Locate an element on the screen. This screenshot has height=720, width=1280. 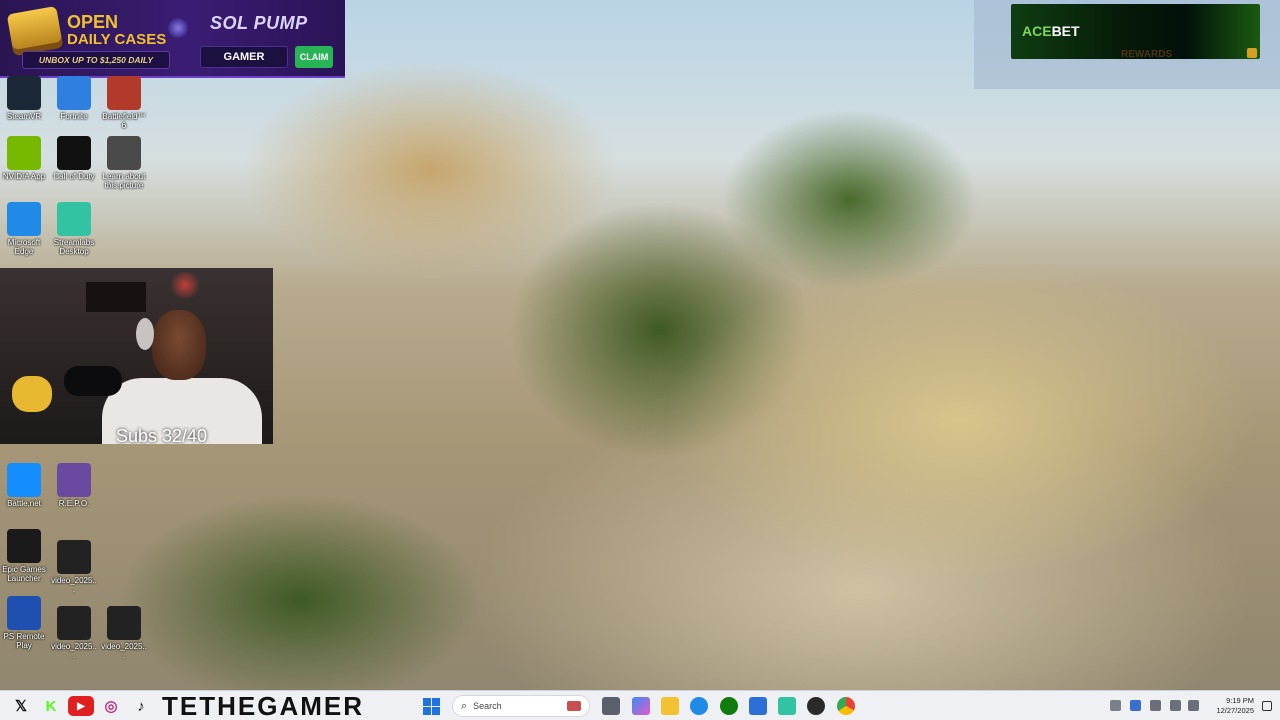
tray-mic-icon is located at coordinates (1155, 705).